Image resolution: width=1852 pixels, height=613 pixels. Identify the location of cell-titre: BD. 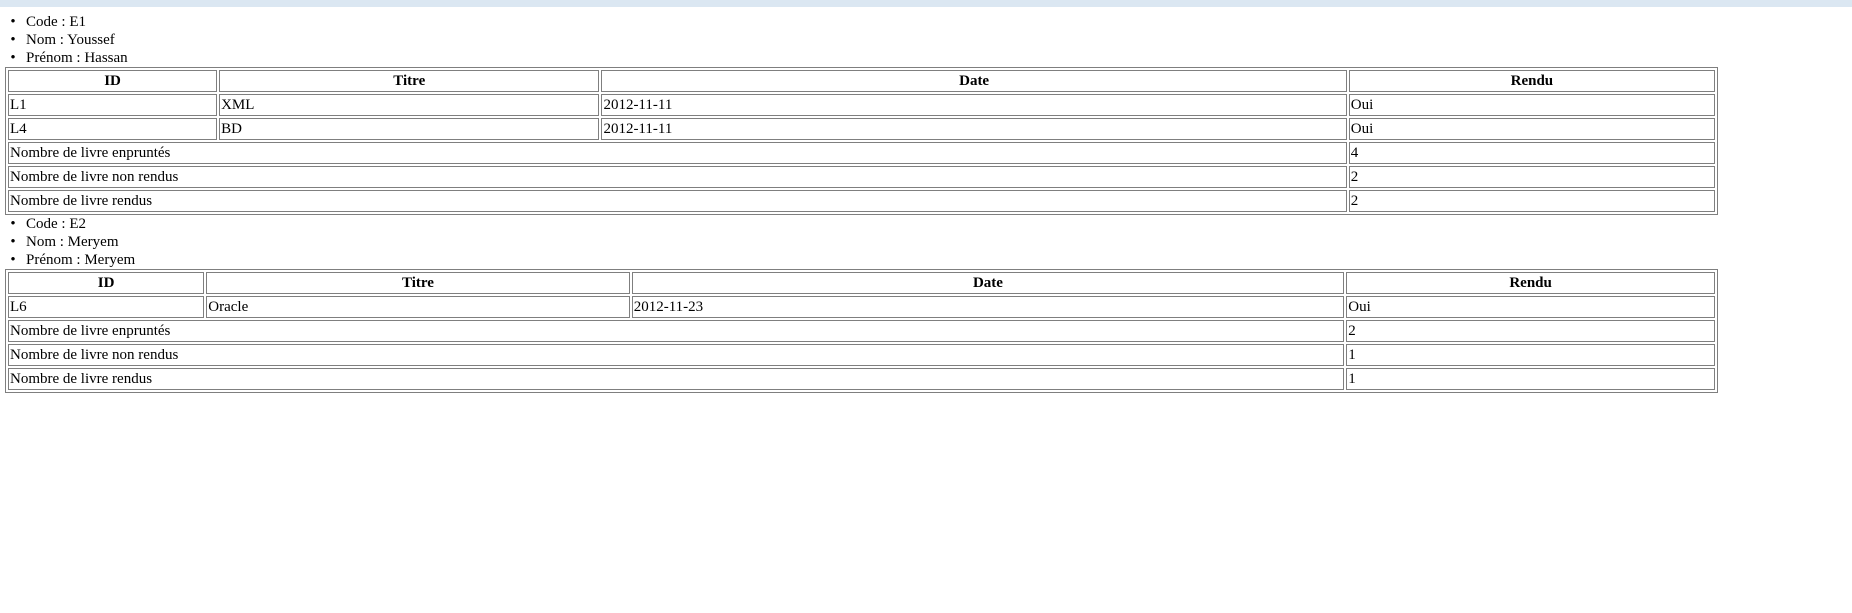
(409, 129).